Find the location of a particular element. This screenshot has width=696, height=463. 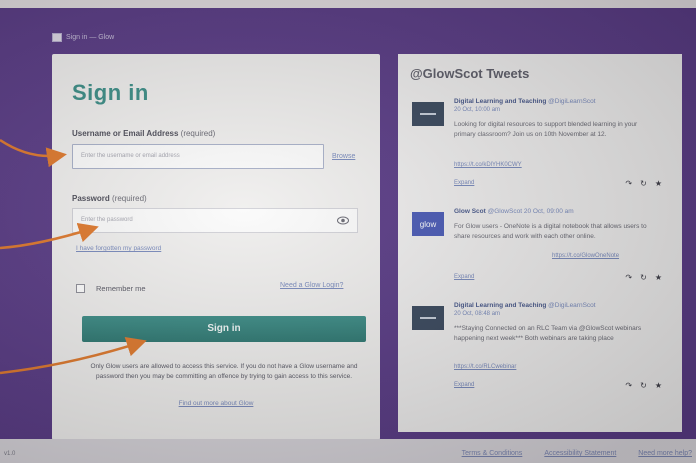

footer-left-text: v1.0 is located at coordinates (10, 454).